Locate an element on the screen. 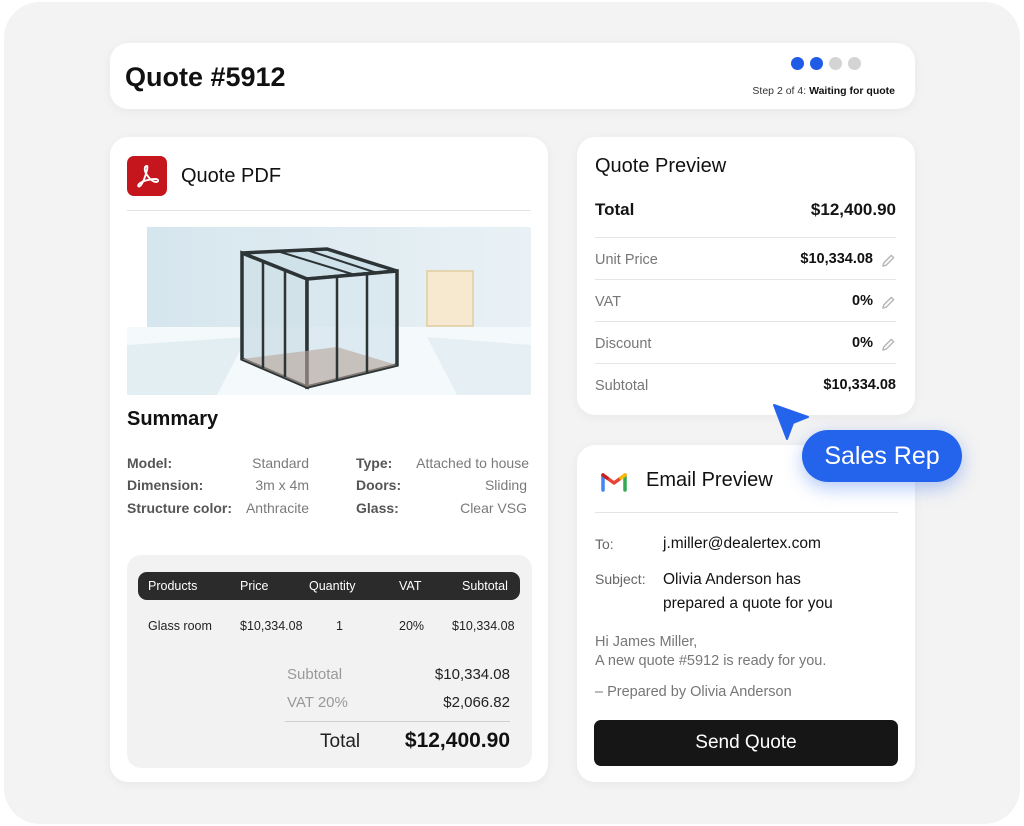 This screenshot has height=826, width=1024. preview-row-unit-price: Unit Price $10,334.08 is located at coordinates (745, 258).